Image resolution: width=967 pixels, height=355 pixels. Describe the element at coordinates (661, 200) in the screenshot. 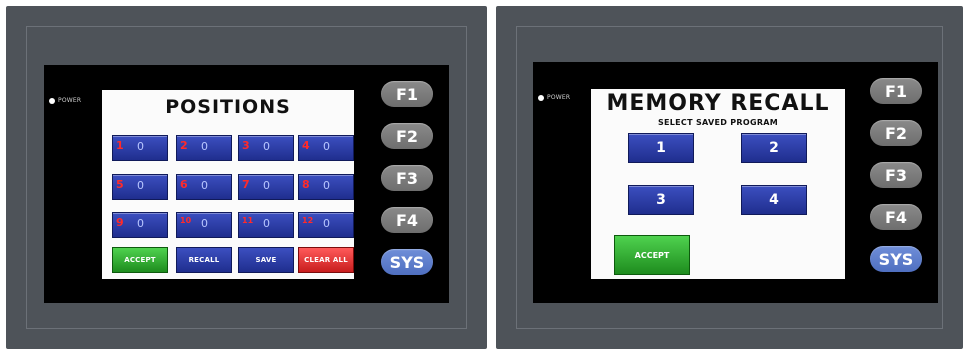

I see `program-button-3: 3` at that location.